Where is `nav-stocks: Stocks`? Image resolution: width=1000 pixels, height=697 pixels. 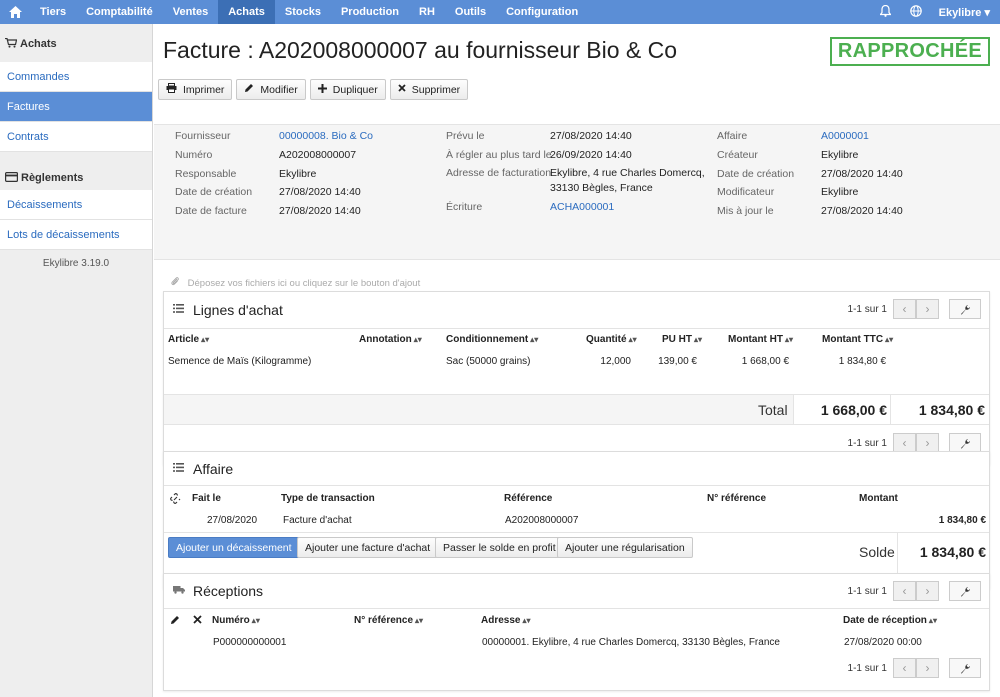
nav-stocks: Stocks is located at coordinates (303, 12).